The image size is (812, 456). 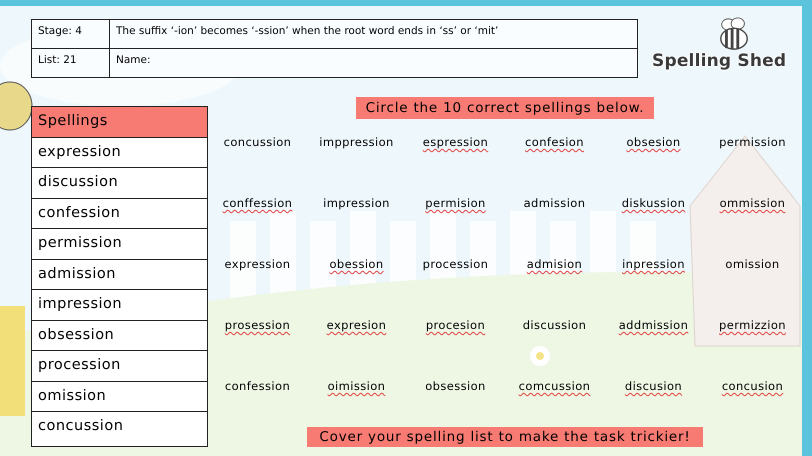 I want to click on rule-text: The suffix ‘-ion’ becomes ‘-ssion’ when the root word ends in ‘ss’ or ‘mit’, so click(x=373, y=34).